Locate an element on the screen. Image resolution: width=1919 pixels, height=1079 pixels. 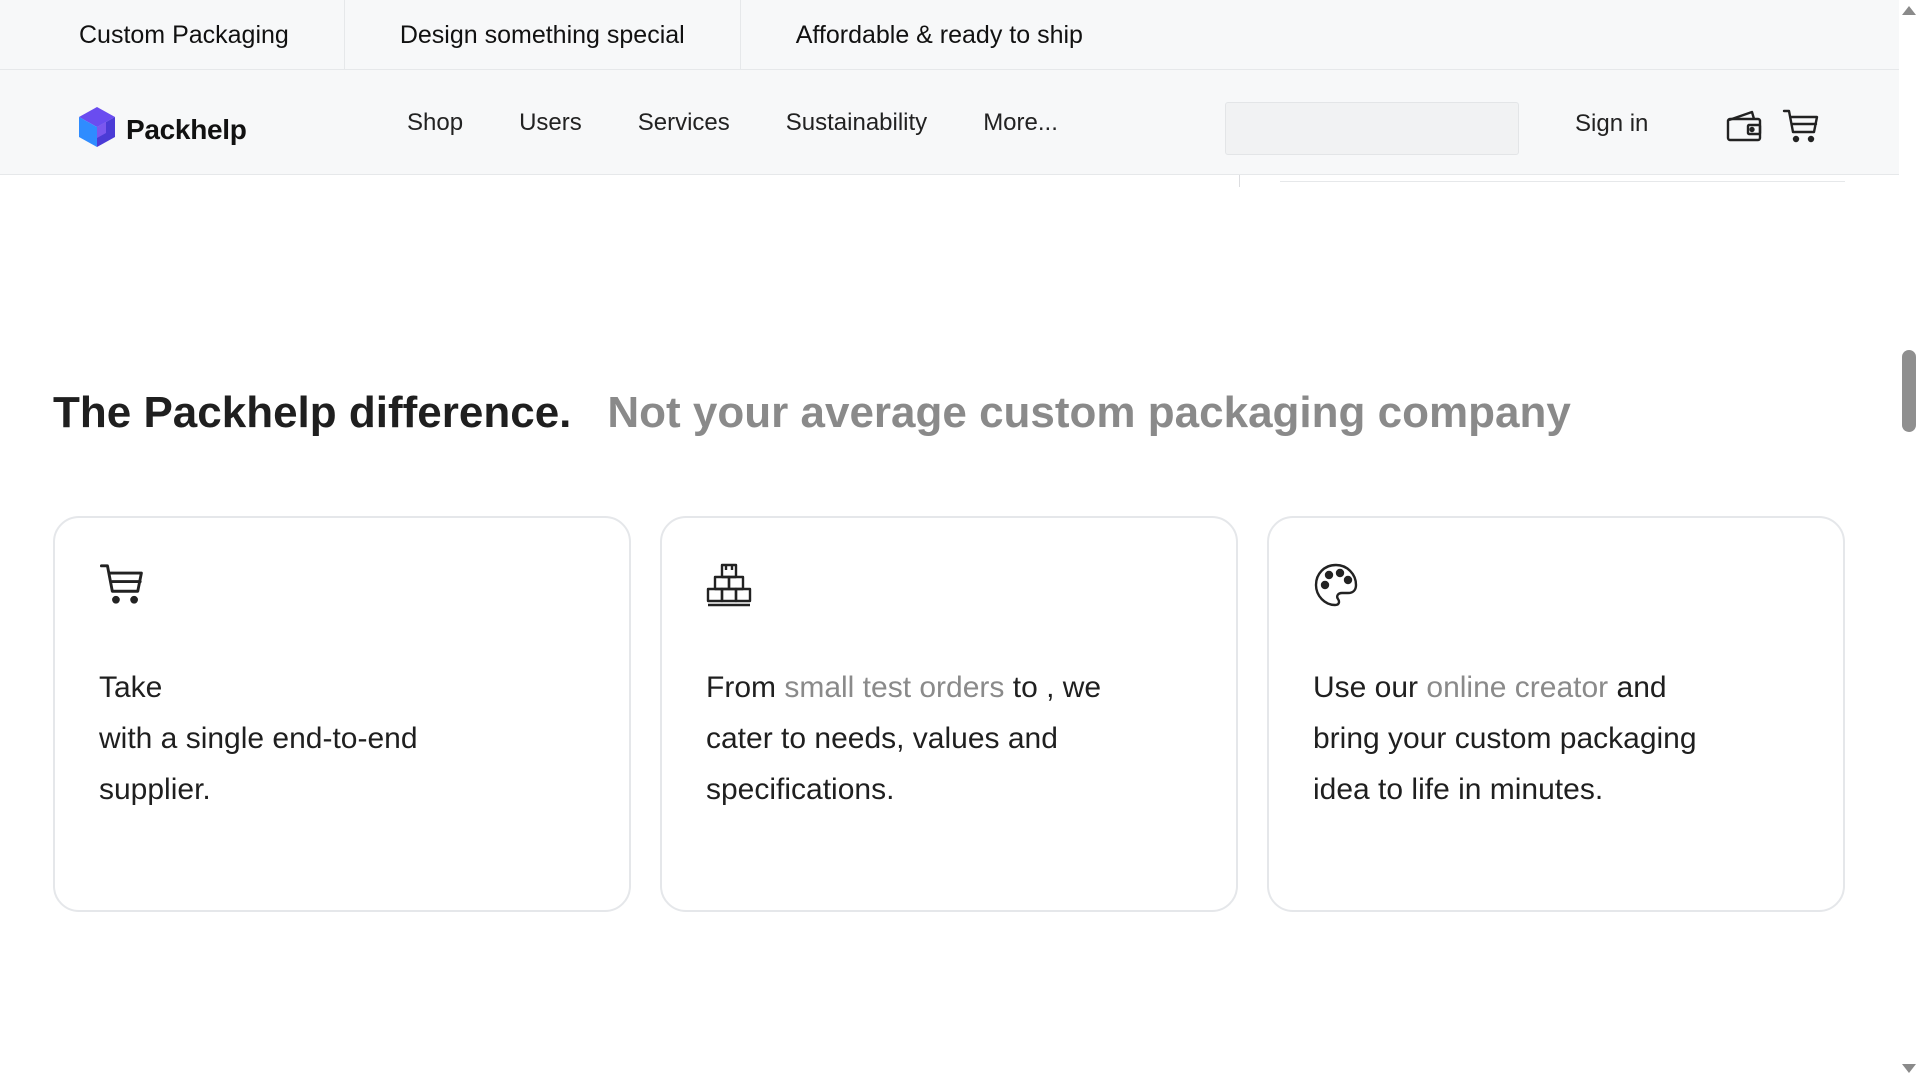
card-text-pre: Take is located at coordinates (131, 687).